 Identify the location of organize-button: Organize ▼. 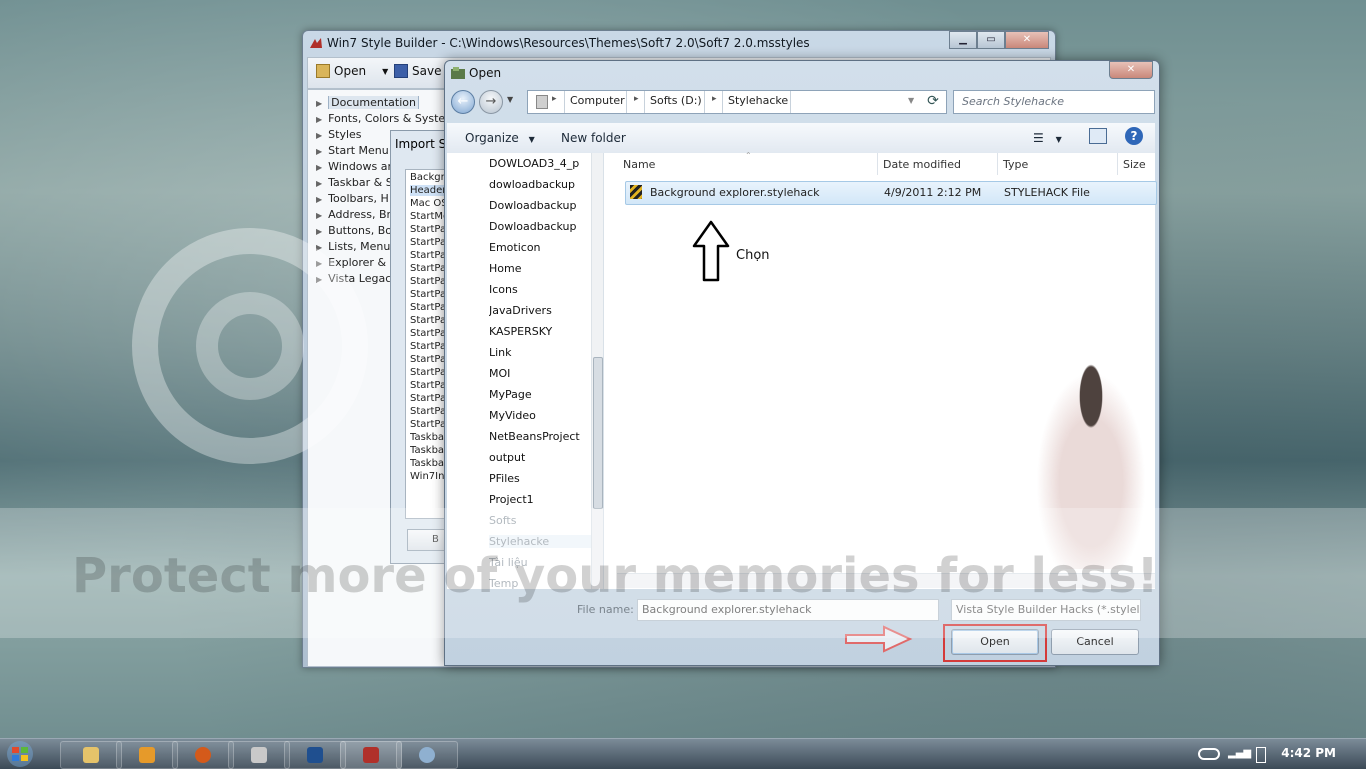
(500, 138).